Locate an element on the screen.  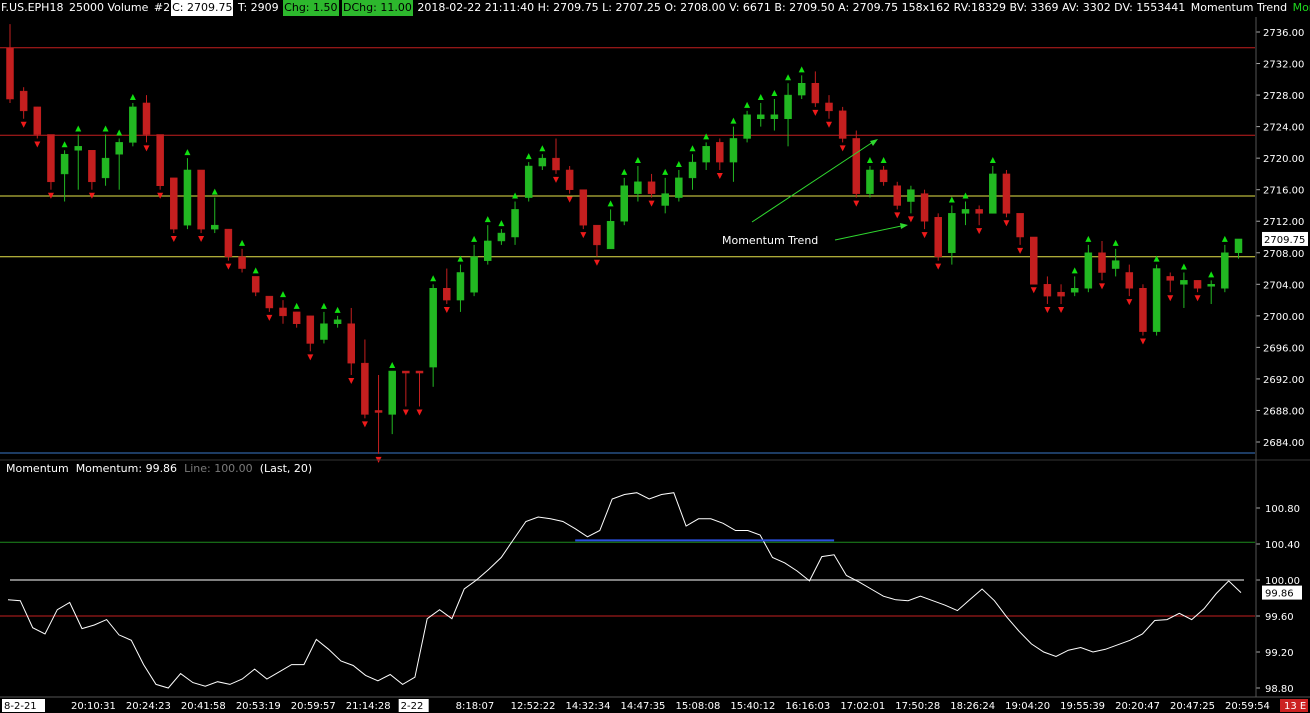
time-label: 20:53:19 is located at coordinates (258, 706).